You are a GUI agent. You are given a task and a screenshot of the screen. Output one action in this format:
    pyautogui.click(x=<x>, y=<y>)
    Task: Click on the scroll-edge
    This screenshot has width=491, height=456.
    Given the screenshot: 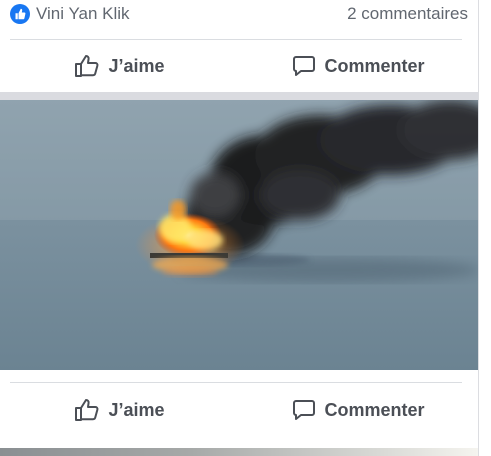 What is the action you would take?
    pyautogui.click(x=484, y=228)
    